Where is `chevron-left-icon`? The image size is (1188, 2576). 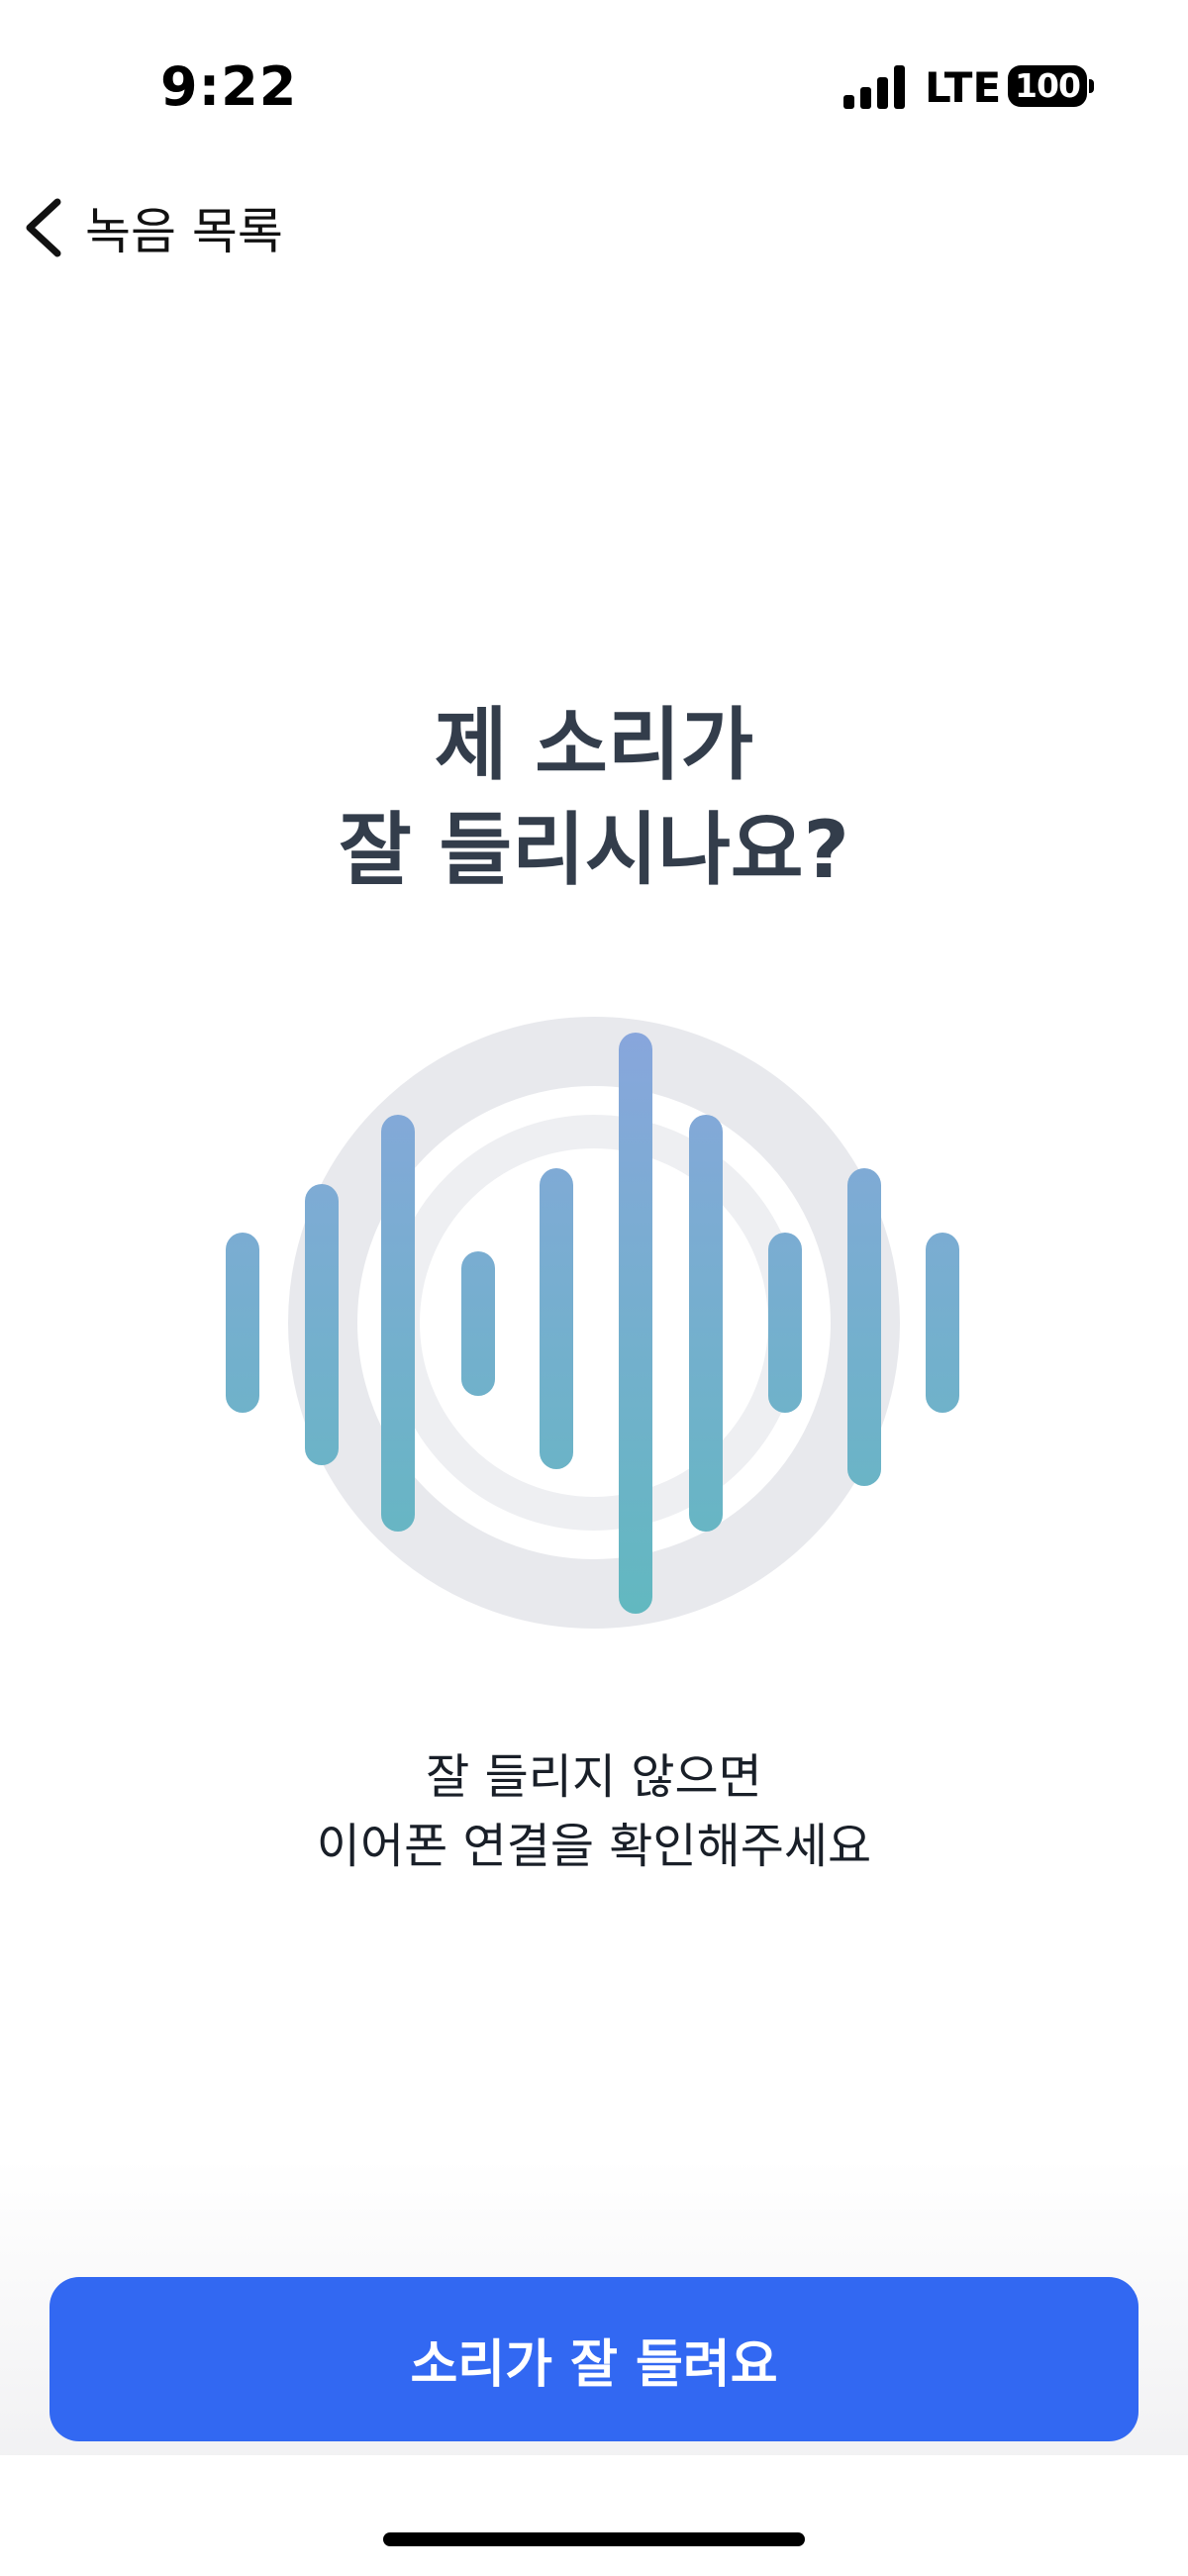
chevron-left-icon is located at coordinates (44, 228).